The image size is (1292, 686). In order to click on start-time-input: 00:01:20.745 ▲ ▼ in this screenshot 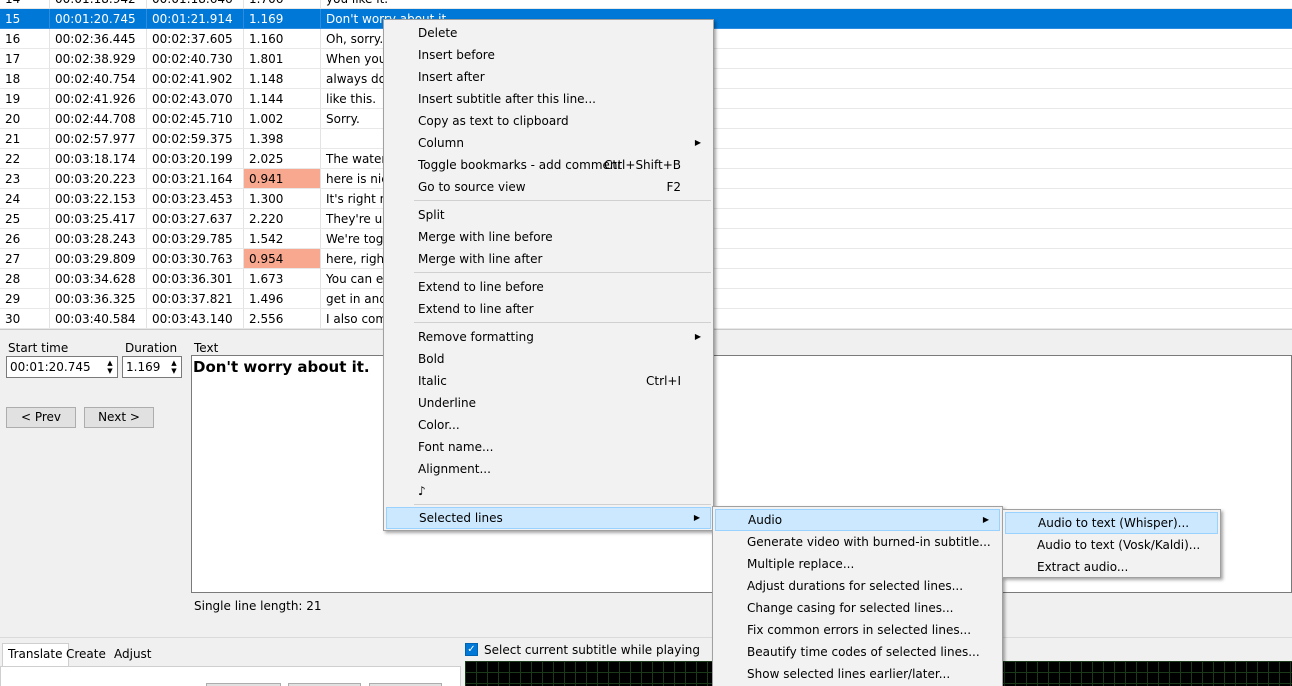, I will do `click(62, 367)`.